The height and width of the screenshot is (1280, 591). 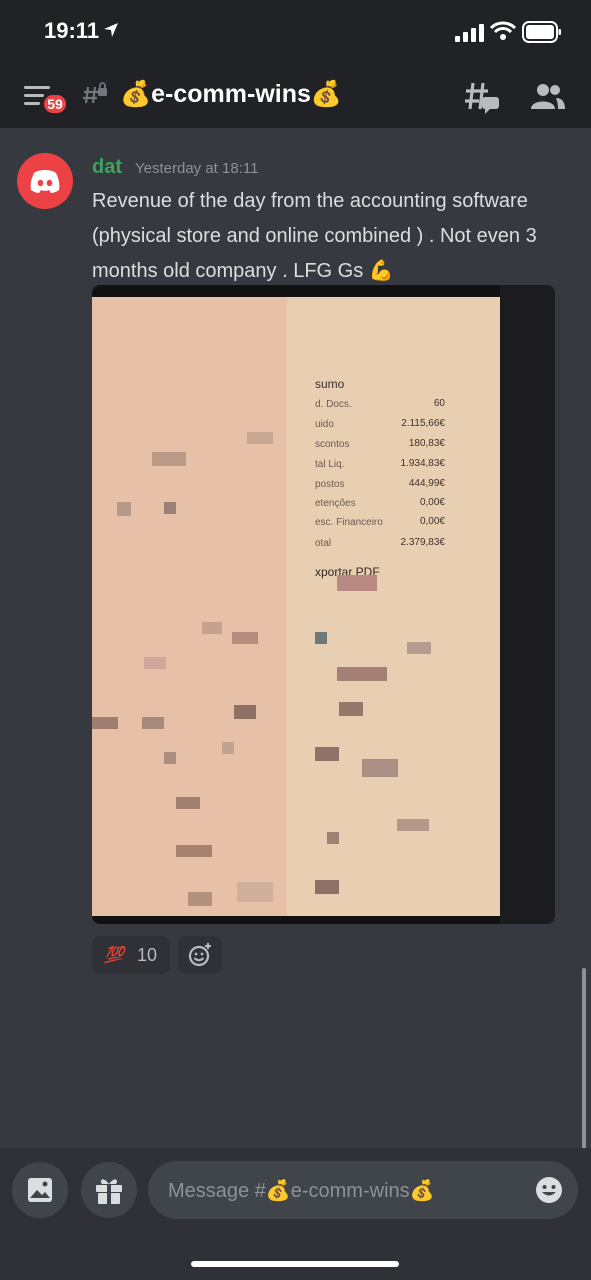 I want to click on summary-value: 180,83€, so click(x=426, y=443).